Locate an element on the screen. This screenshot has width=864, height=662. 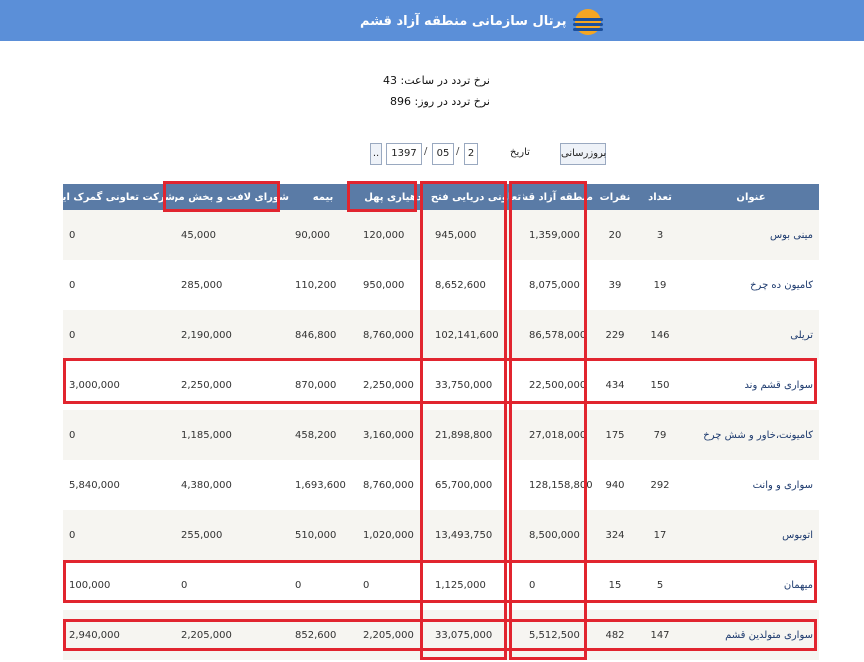
cell-amount: 852,600 is located at coordinates (323, 635).